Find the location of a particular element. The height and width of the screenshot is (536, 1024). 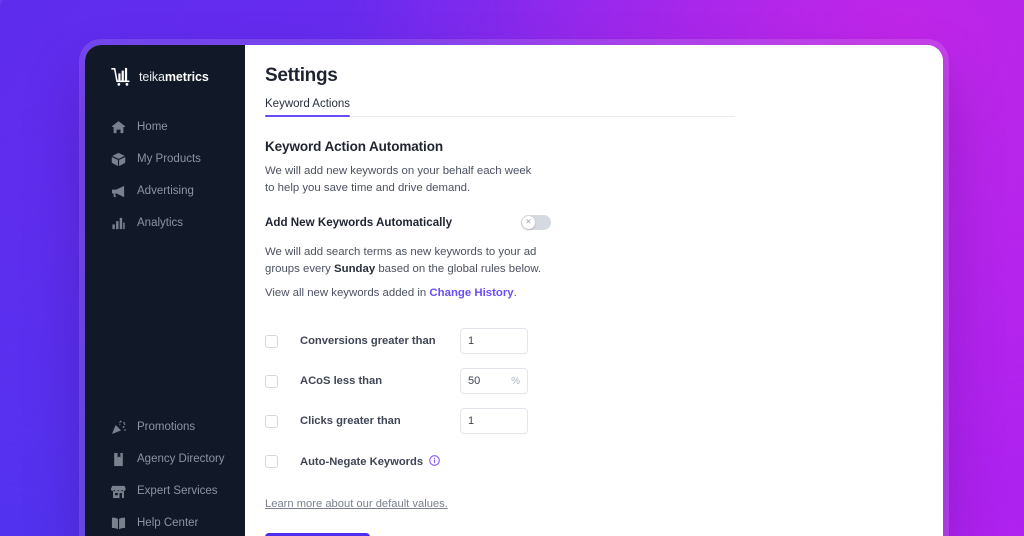

party-popper-icon is located at coordinates (118, 427).